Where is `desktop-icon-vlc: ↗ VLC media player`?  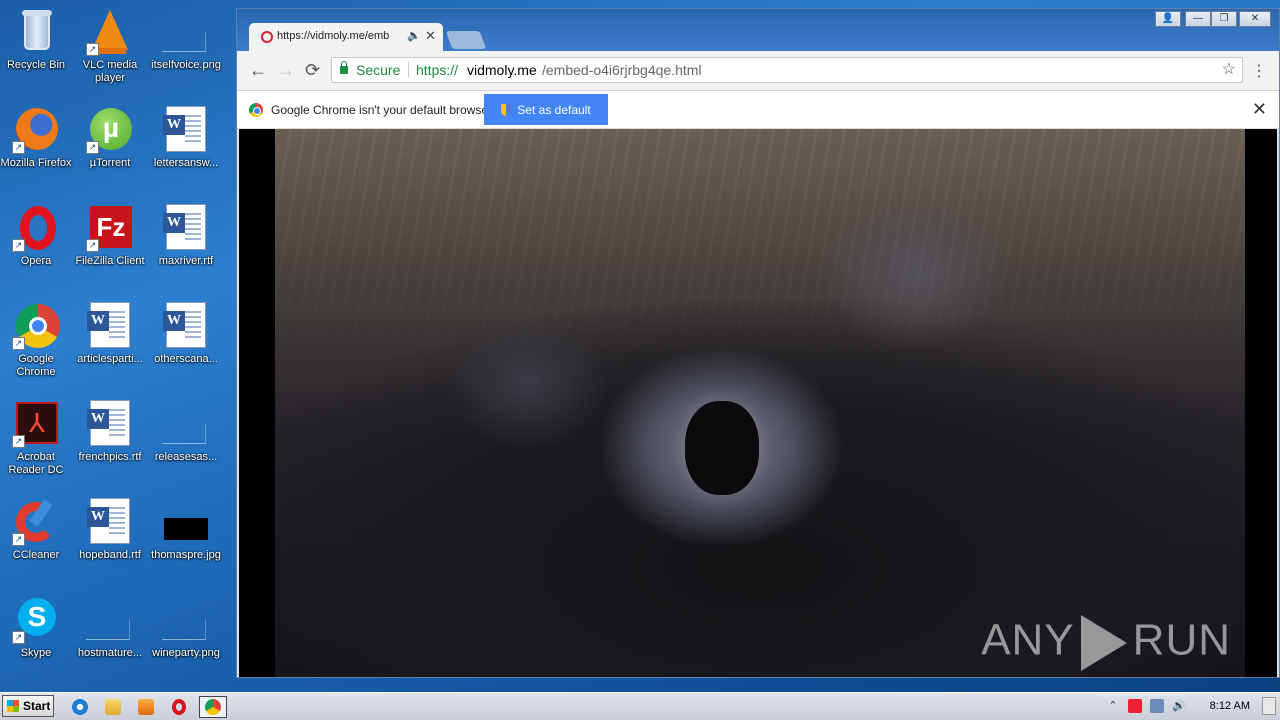
desktop-icon-vlc: ↗ VLC media player is located at coordinates (110, 50).